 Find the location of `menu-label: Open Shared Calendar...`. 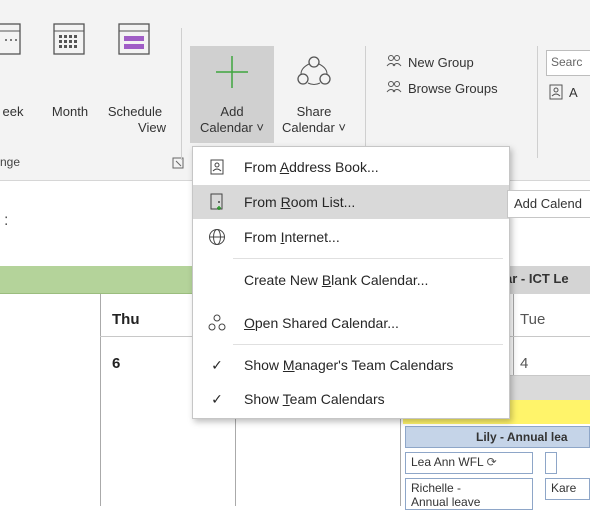

menu-label: Open Shared Calendar... is located at coordinates (321, 323).